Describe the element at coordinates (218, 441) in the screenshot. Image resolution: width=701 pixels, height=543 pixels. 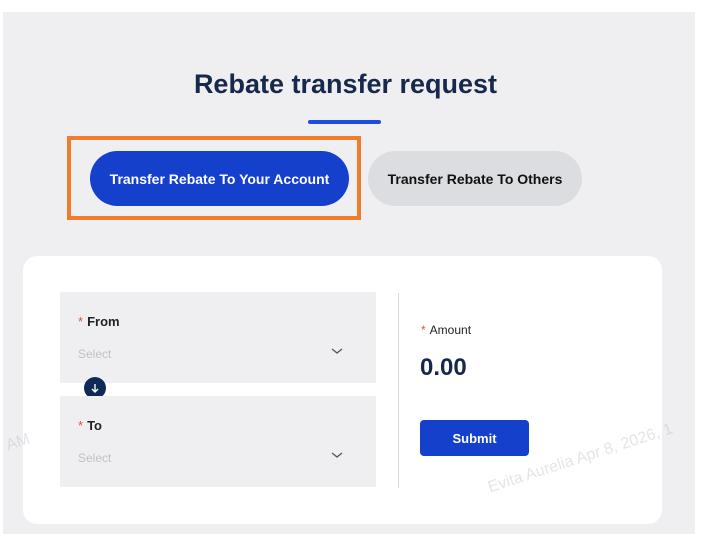
I see `to-select: * To Select` at that location.